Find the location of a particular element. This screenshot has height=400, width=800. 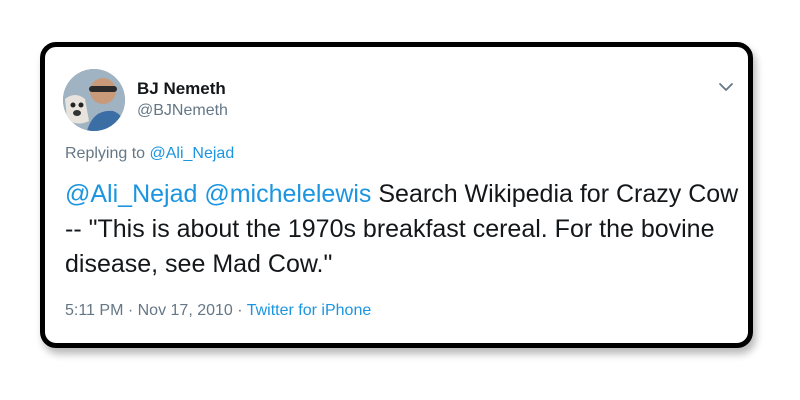

replying-handle-link: @Ali_Nejad is located at coordinates (192, 153).